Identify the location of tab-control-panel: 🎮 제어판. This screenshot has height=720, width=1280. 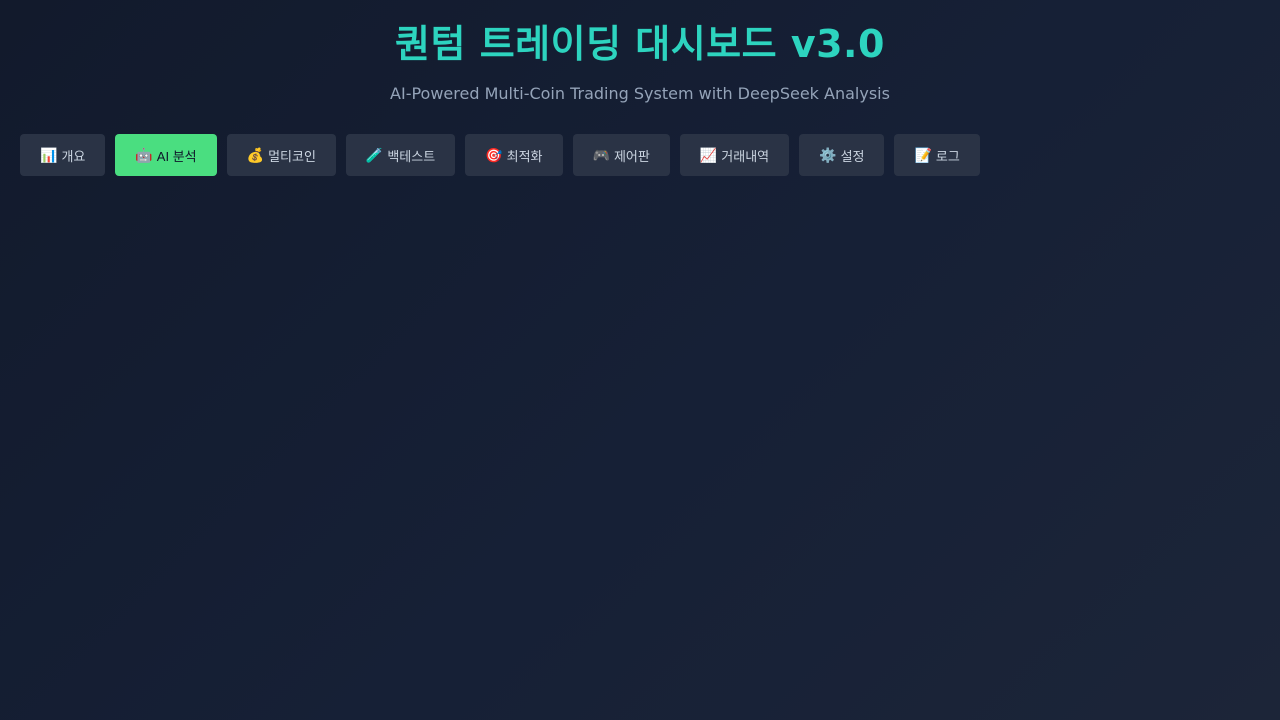
(621, 155).